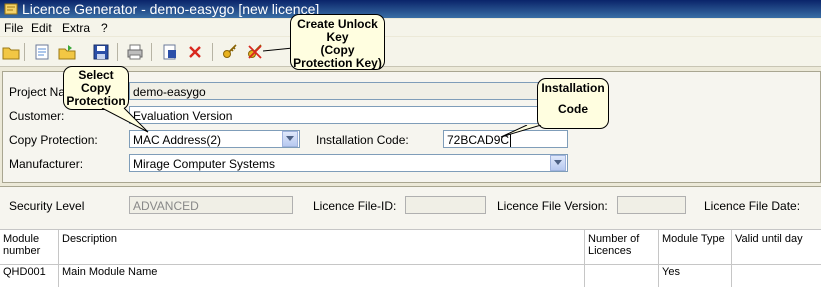 The image size is (821, 288). I want to click on preview-icon, so click(170, 52).